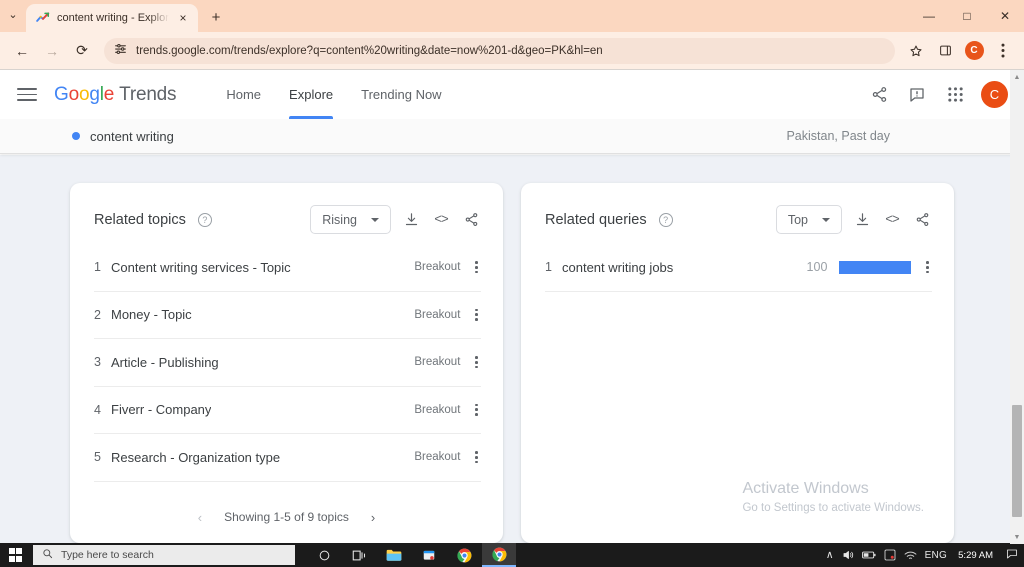 Image resolution: width=1024 pixels, height=567 pixels. What do you see at coordinates (808, 219) in the screenshot?
I see `queries-filter-dropdown: Top` at bounding box center [808, 219].